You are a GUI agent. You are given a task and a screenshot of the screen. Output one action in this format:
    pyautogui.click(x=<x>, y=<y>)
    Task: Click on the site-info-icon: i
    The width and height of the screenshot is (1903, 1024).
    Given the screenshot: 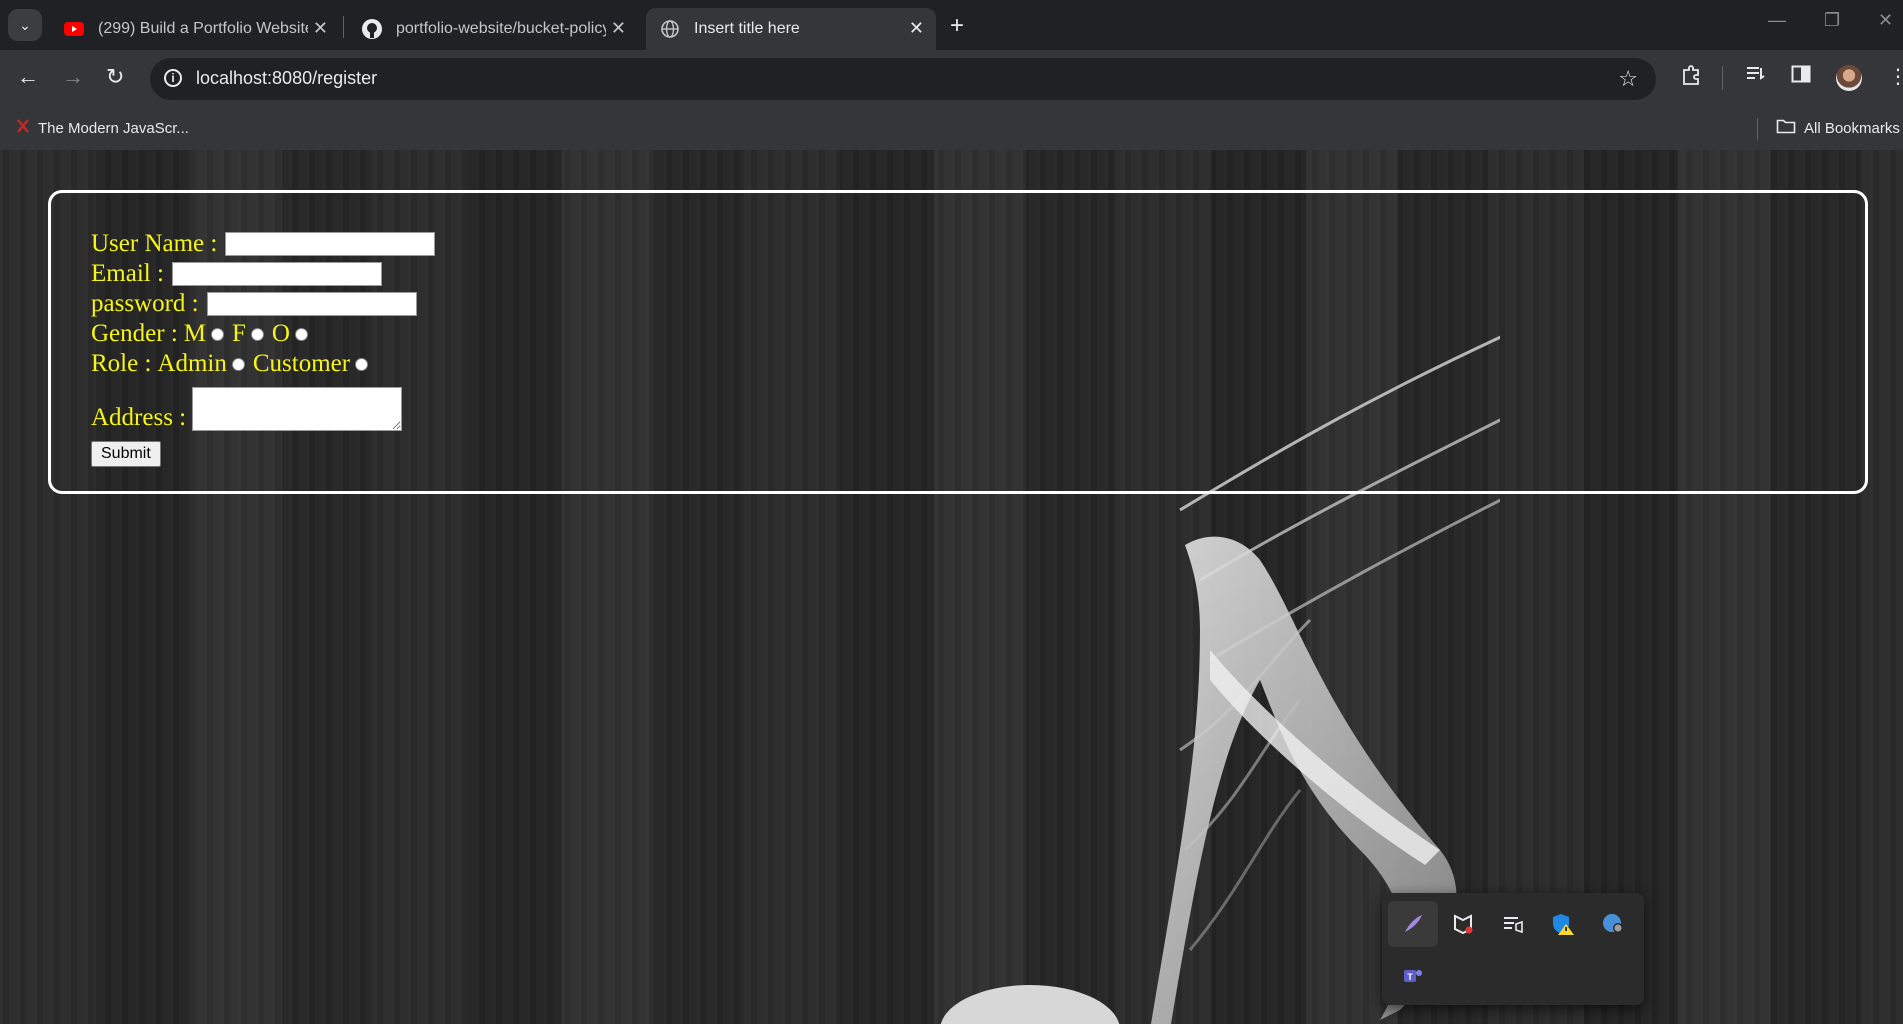 What is the action you would take?
    pyautogui.click(x=173, y=78)
    